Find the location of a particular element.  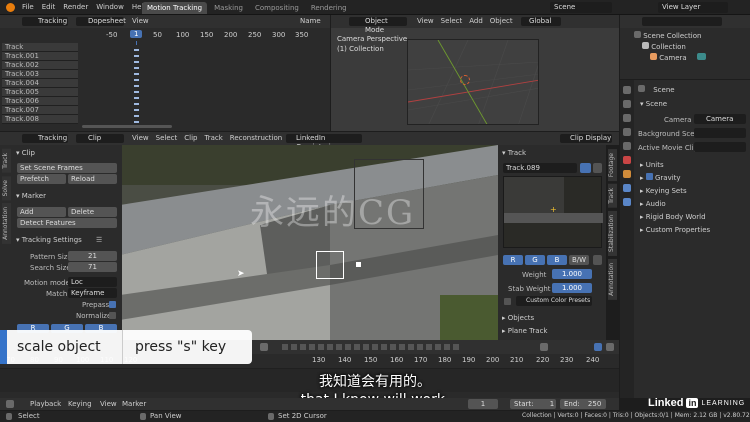

current-frame-field: 1 is located at coordinates (483, 404).